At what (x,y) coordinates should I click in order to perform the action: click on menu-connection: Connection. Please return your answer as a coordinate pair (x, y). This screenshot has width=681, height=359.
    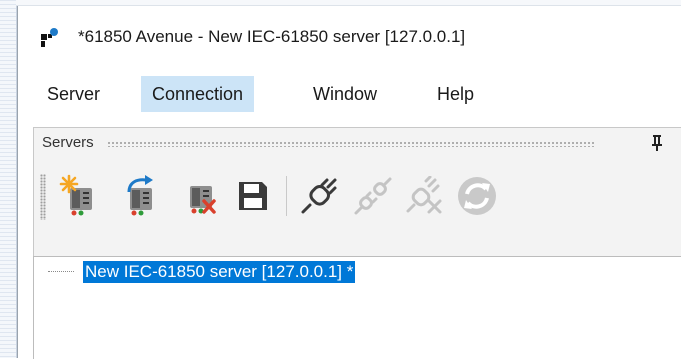
    Looking at the image, I should click on (198, 94).